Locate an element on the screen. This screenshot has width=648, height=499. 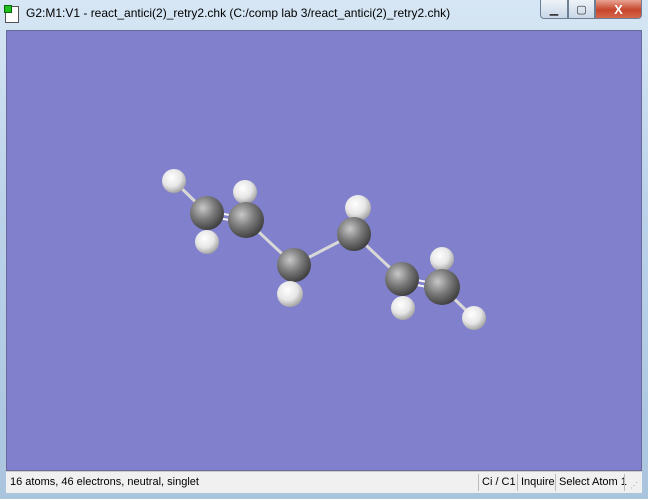
action-indicator: Select Atom 1 is located at coordinates (592, 482).